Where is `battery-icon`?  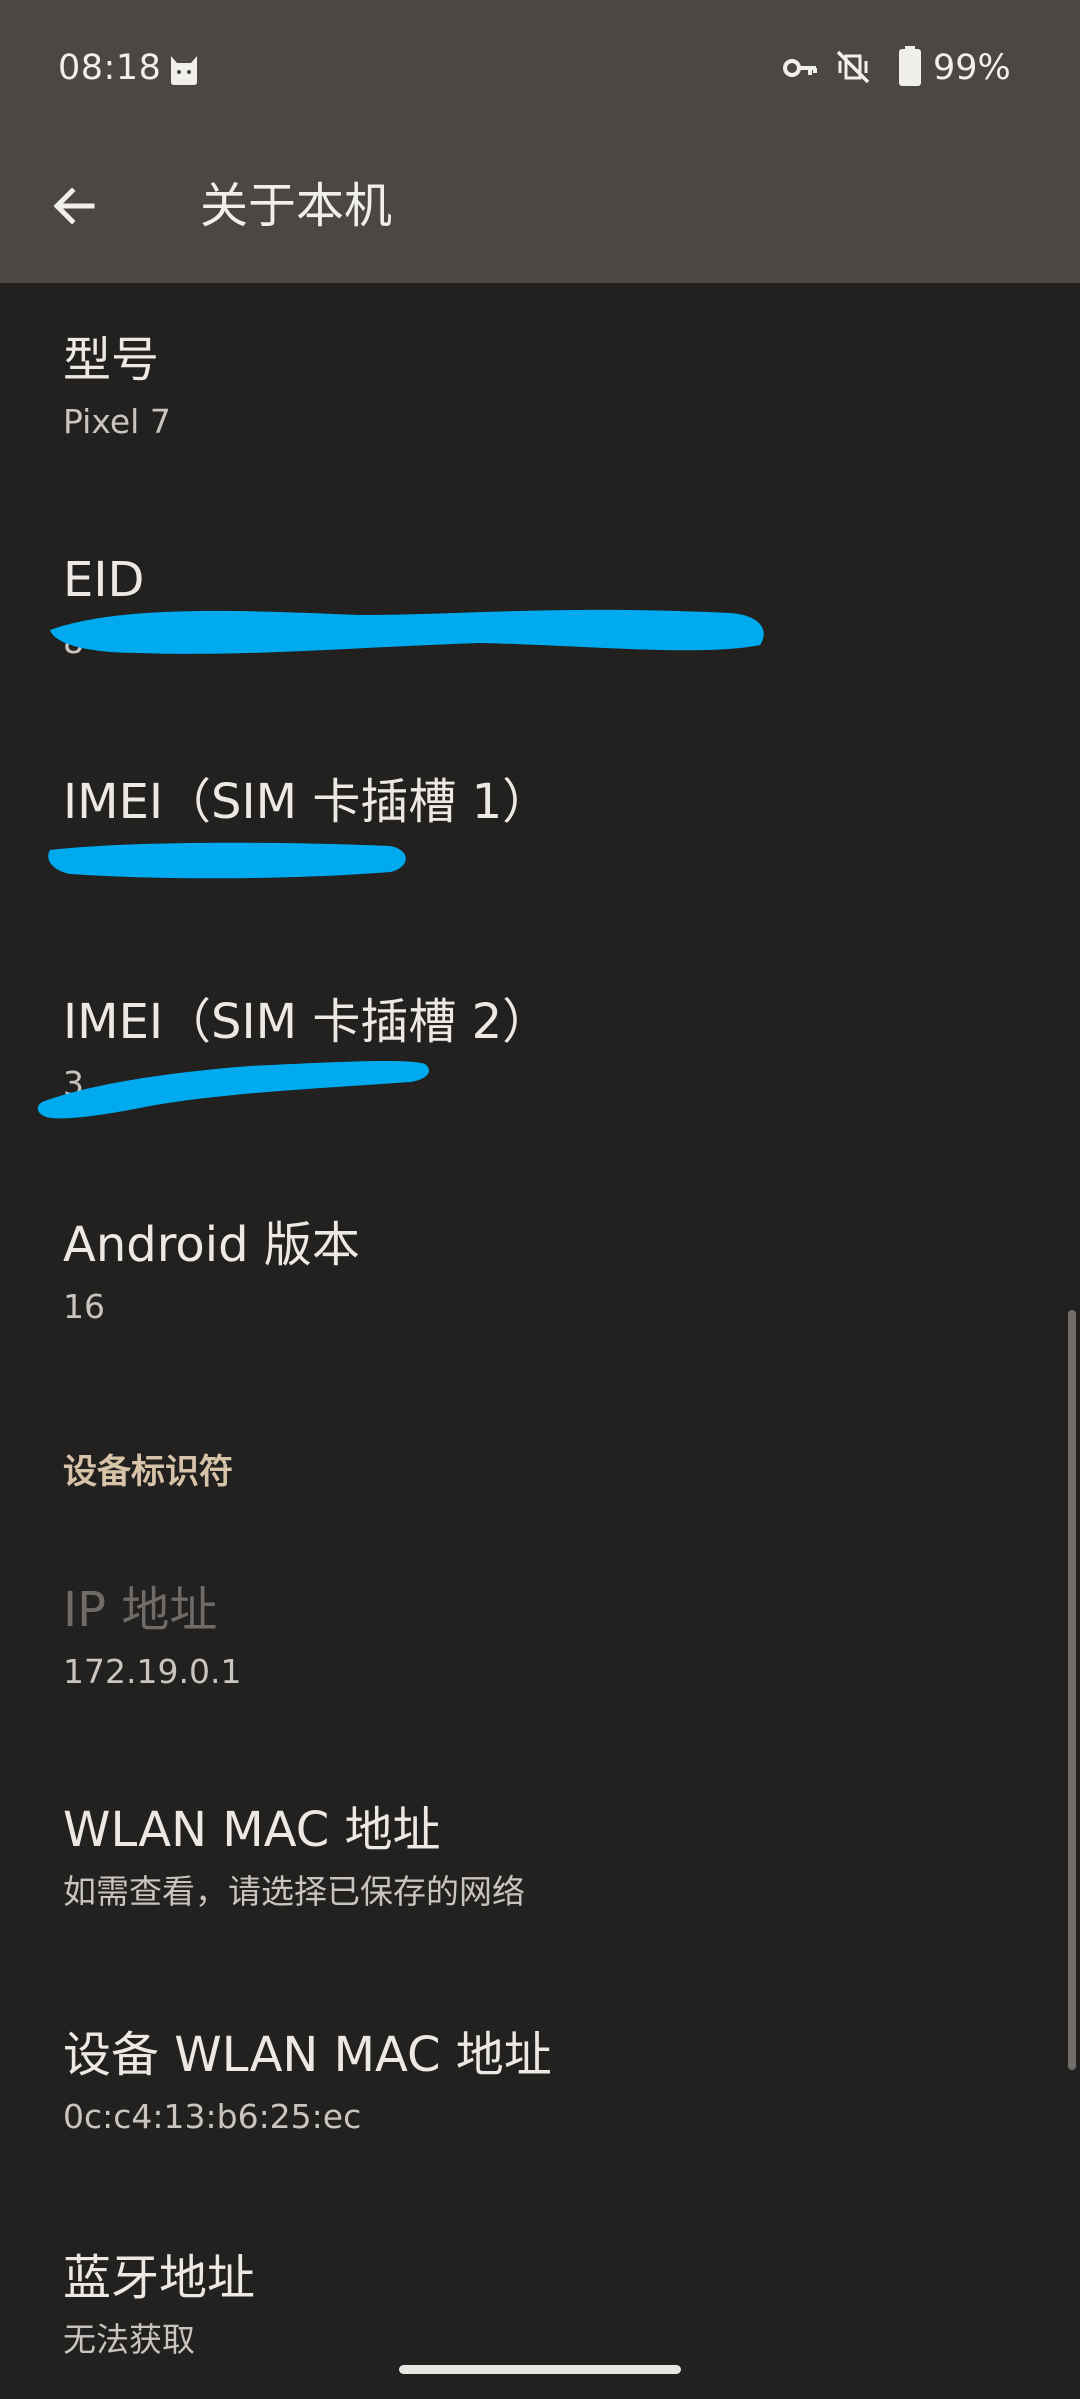
battery-icon is located at coordinates (910, 66).